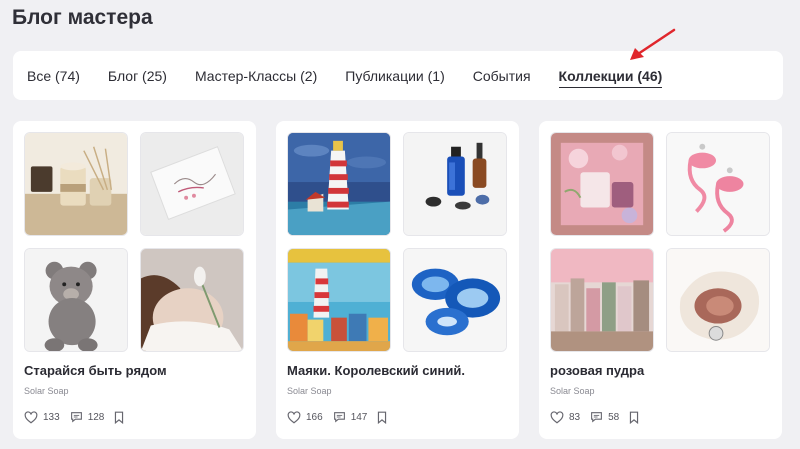 The image size is (800, 449). Describe the element at coordinates (76, 300) in the screenshot. I see `thumbnail-teddy-bear` at that location.